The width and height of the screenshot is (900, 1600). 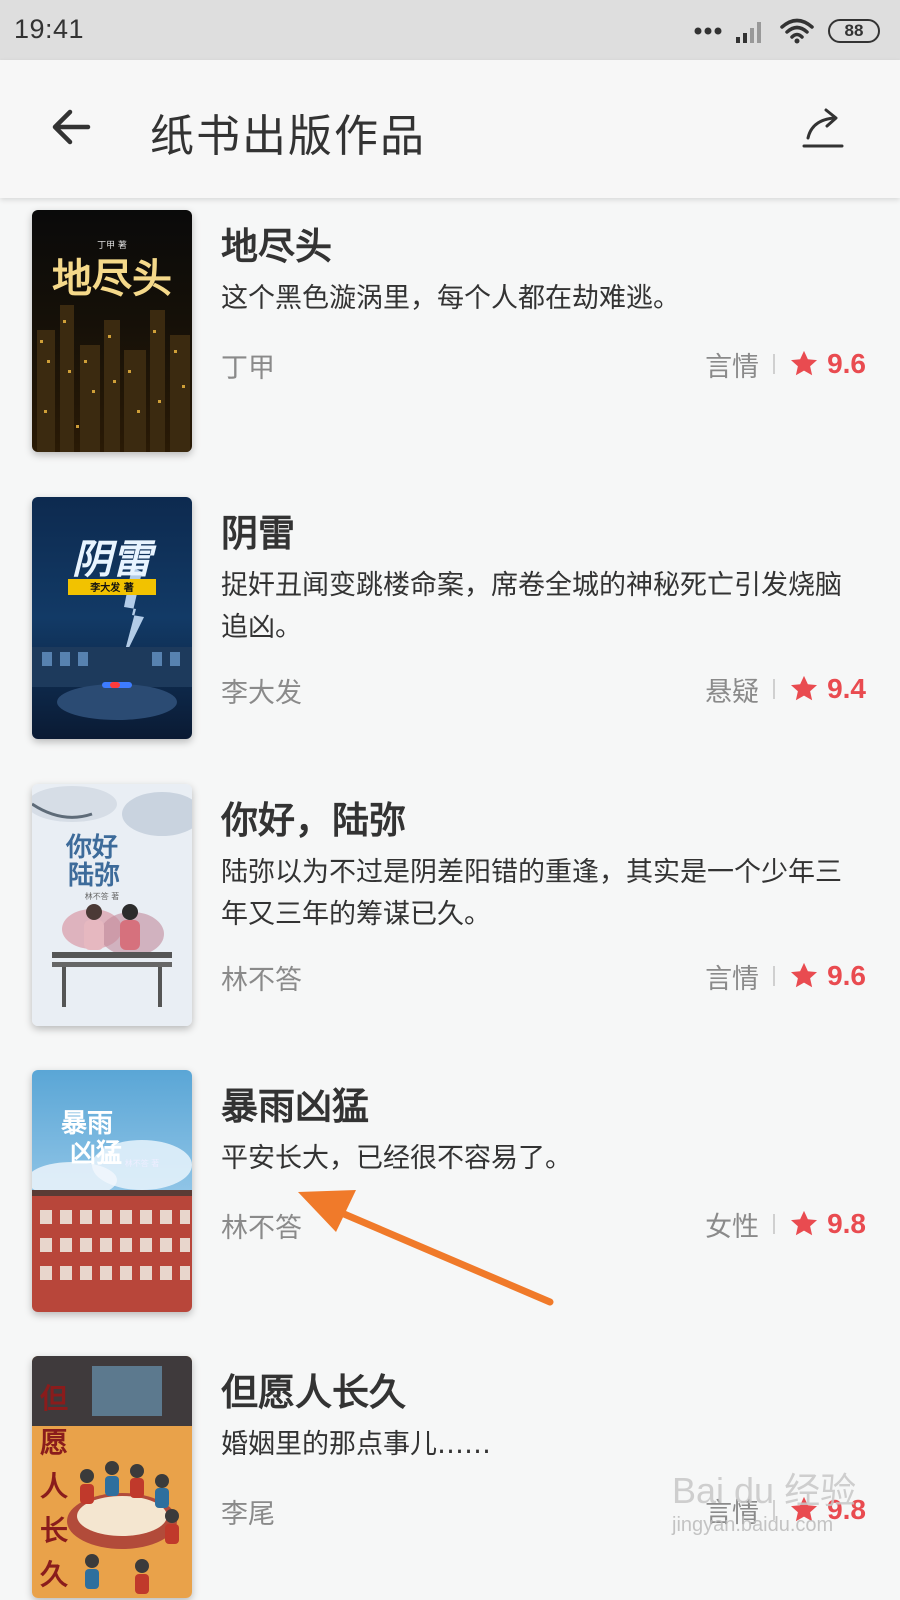 I want to click on book-description: 平安长大，已经很不容易了。, so click(x=396, y=1158).